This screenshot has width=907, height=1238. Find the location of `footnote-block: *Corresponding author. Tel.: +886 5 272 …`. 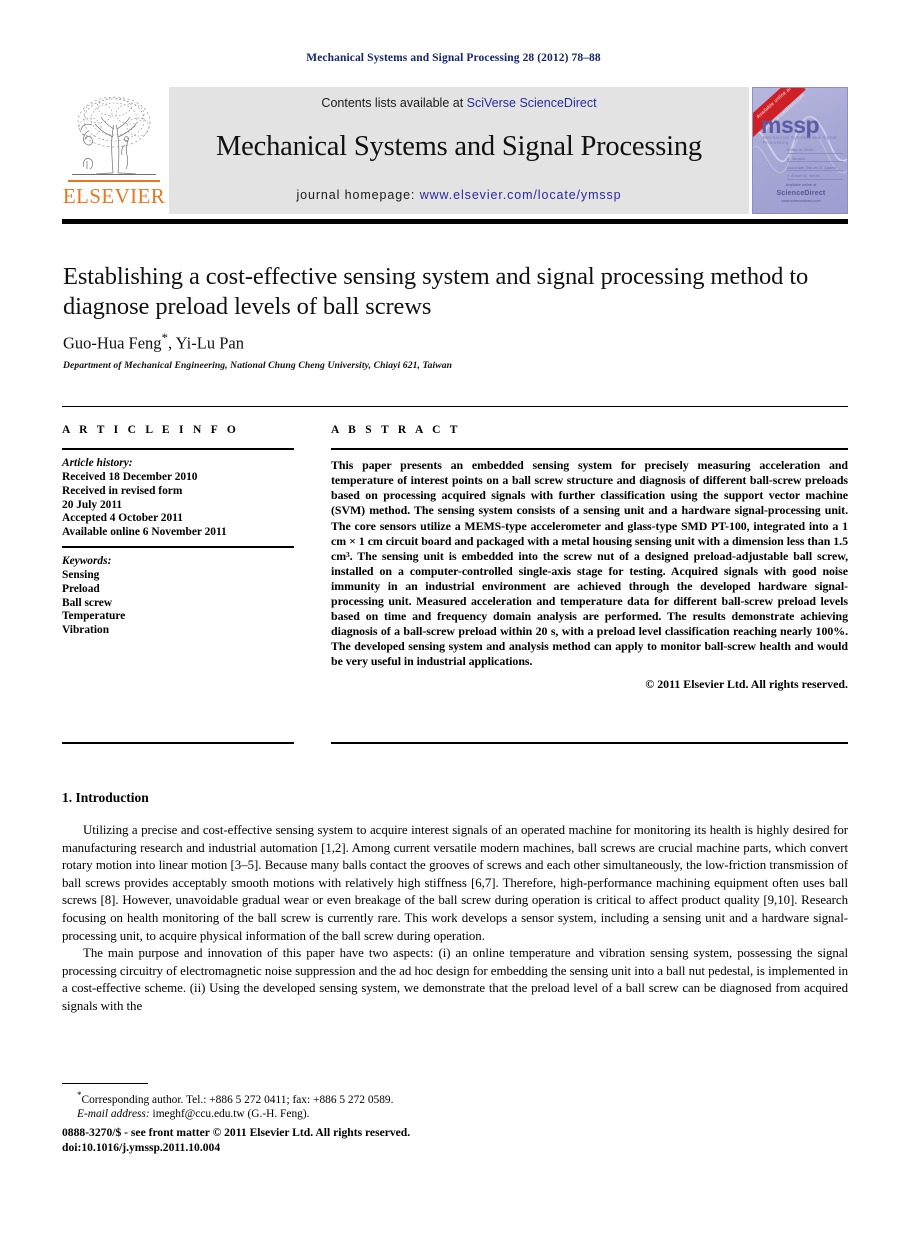

footnote-block: *Corresponding author. Tel.: +886 5 272 … is located at coordinates (362, 1105).